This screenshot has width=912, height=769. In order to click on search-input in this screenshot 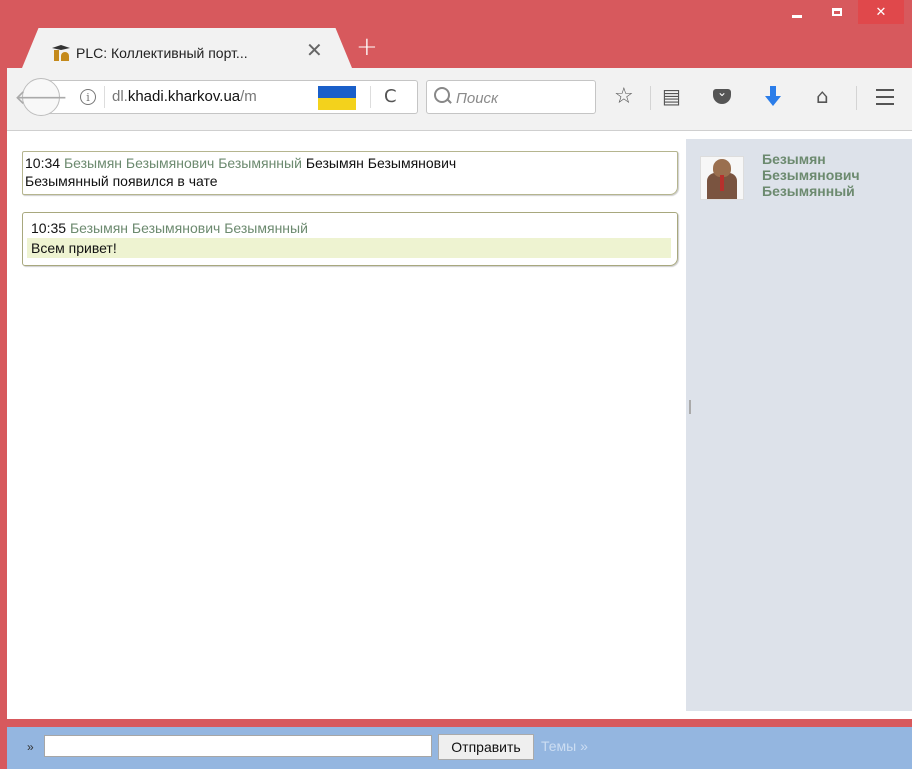, I will do `click(524, 98)`.